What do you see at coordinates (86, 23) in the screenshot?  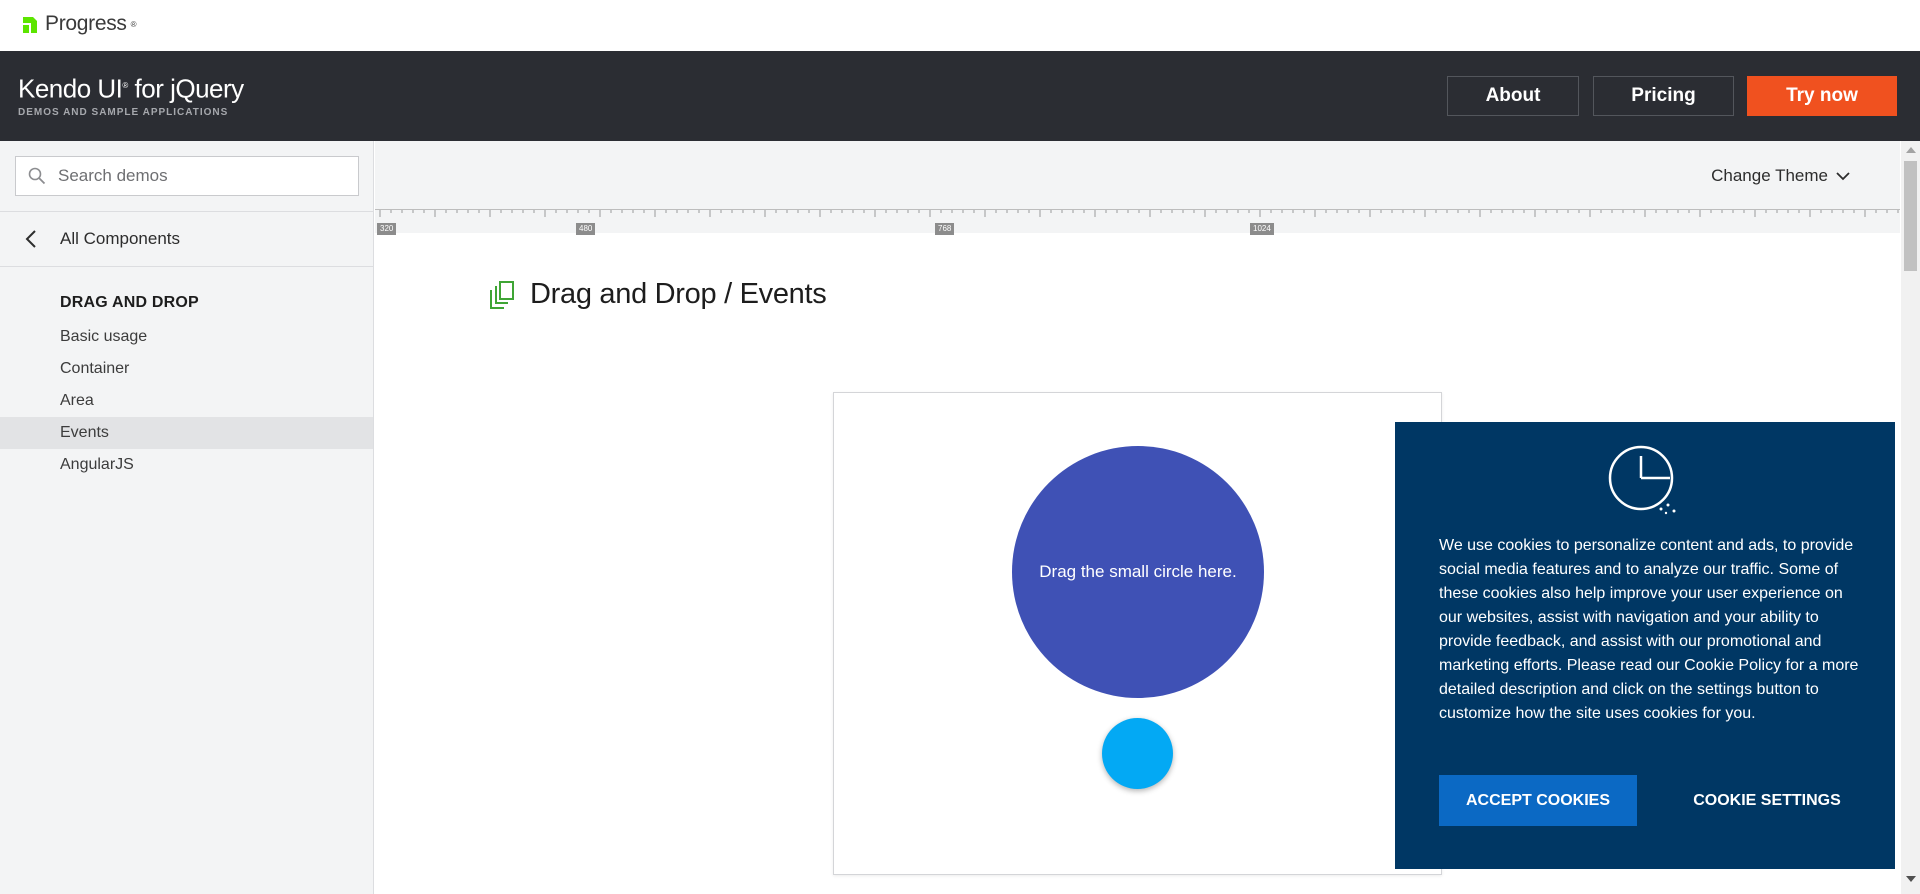 I see `progress-logo-text: Progress` at bounding box center [86, 23].